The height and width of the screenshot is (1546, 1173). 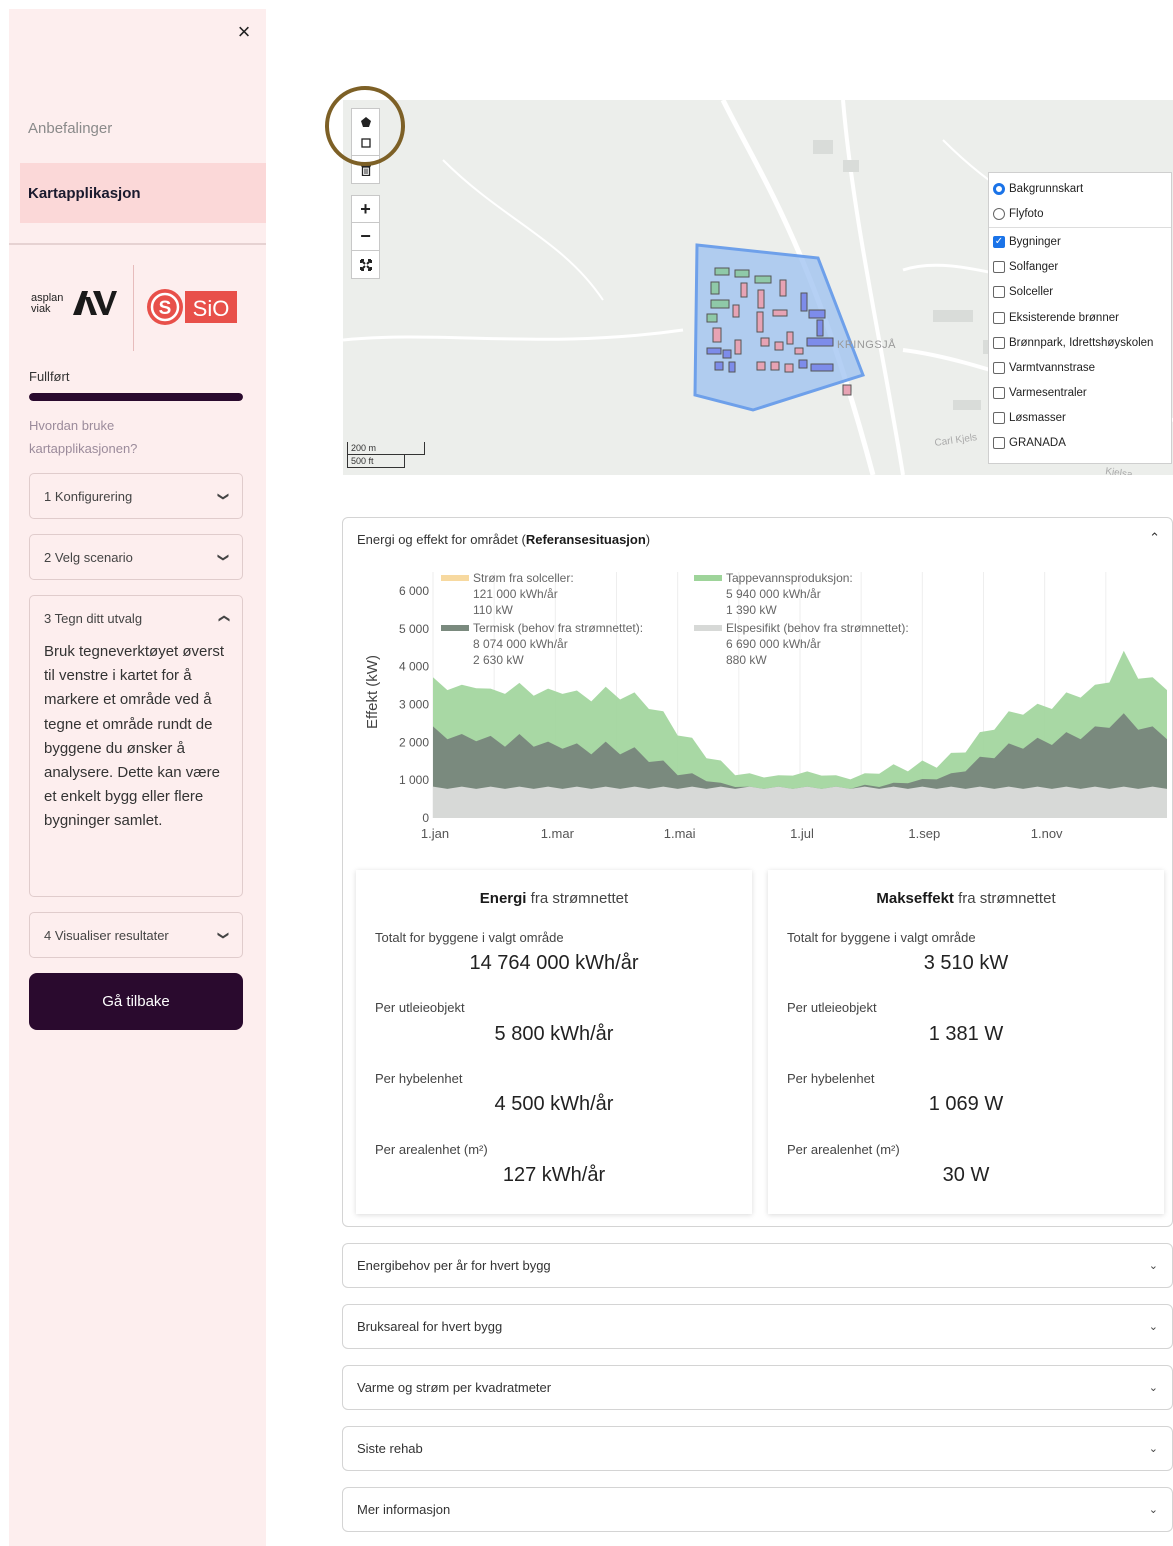 What do you see at coordinates (558, 833) in the screenshot?
I see `x-tick-label: 1.mar` at bounding box center [558, 833].